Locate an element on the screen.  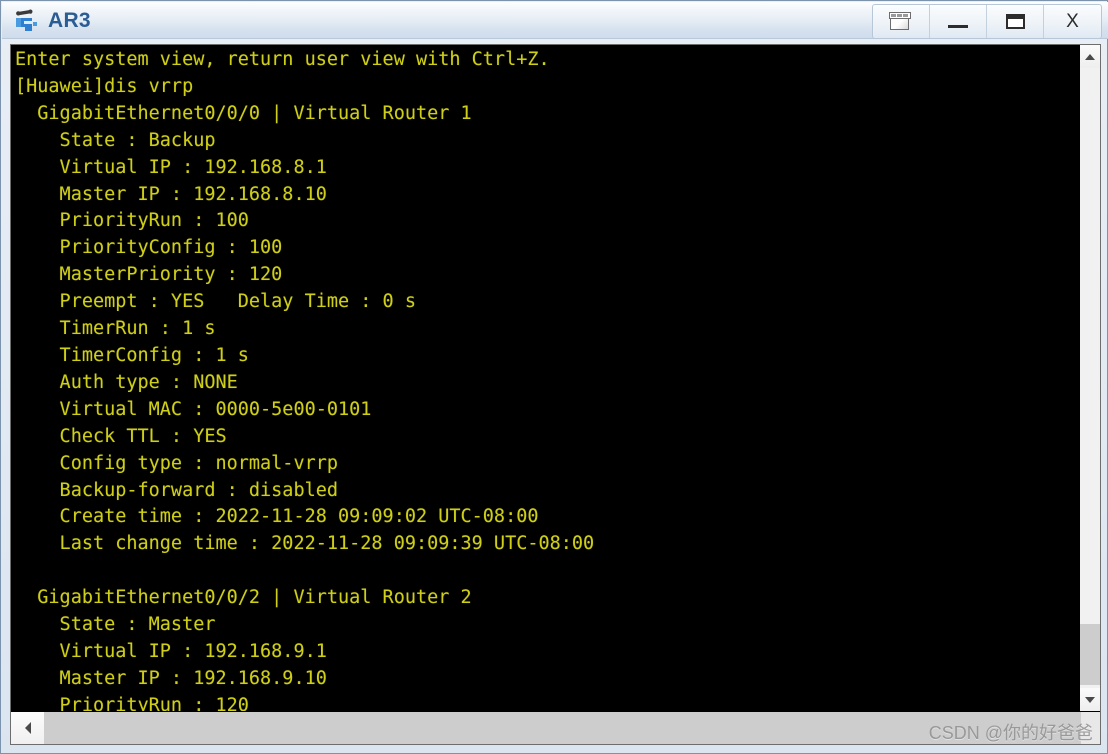
minimize-icon is located at coordinates (958, 26).